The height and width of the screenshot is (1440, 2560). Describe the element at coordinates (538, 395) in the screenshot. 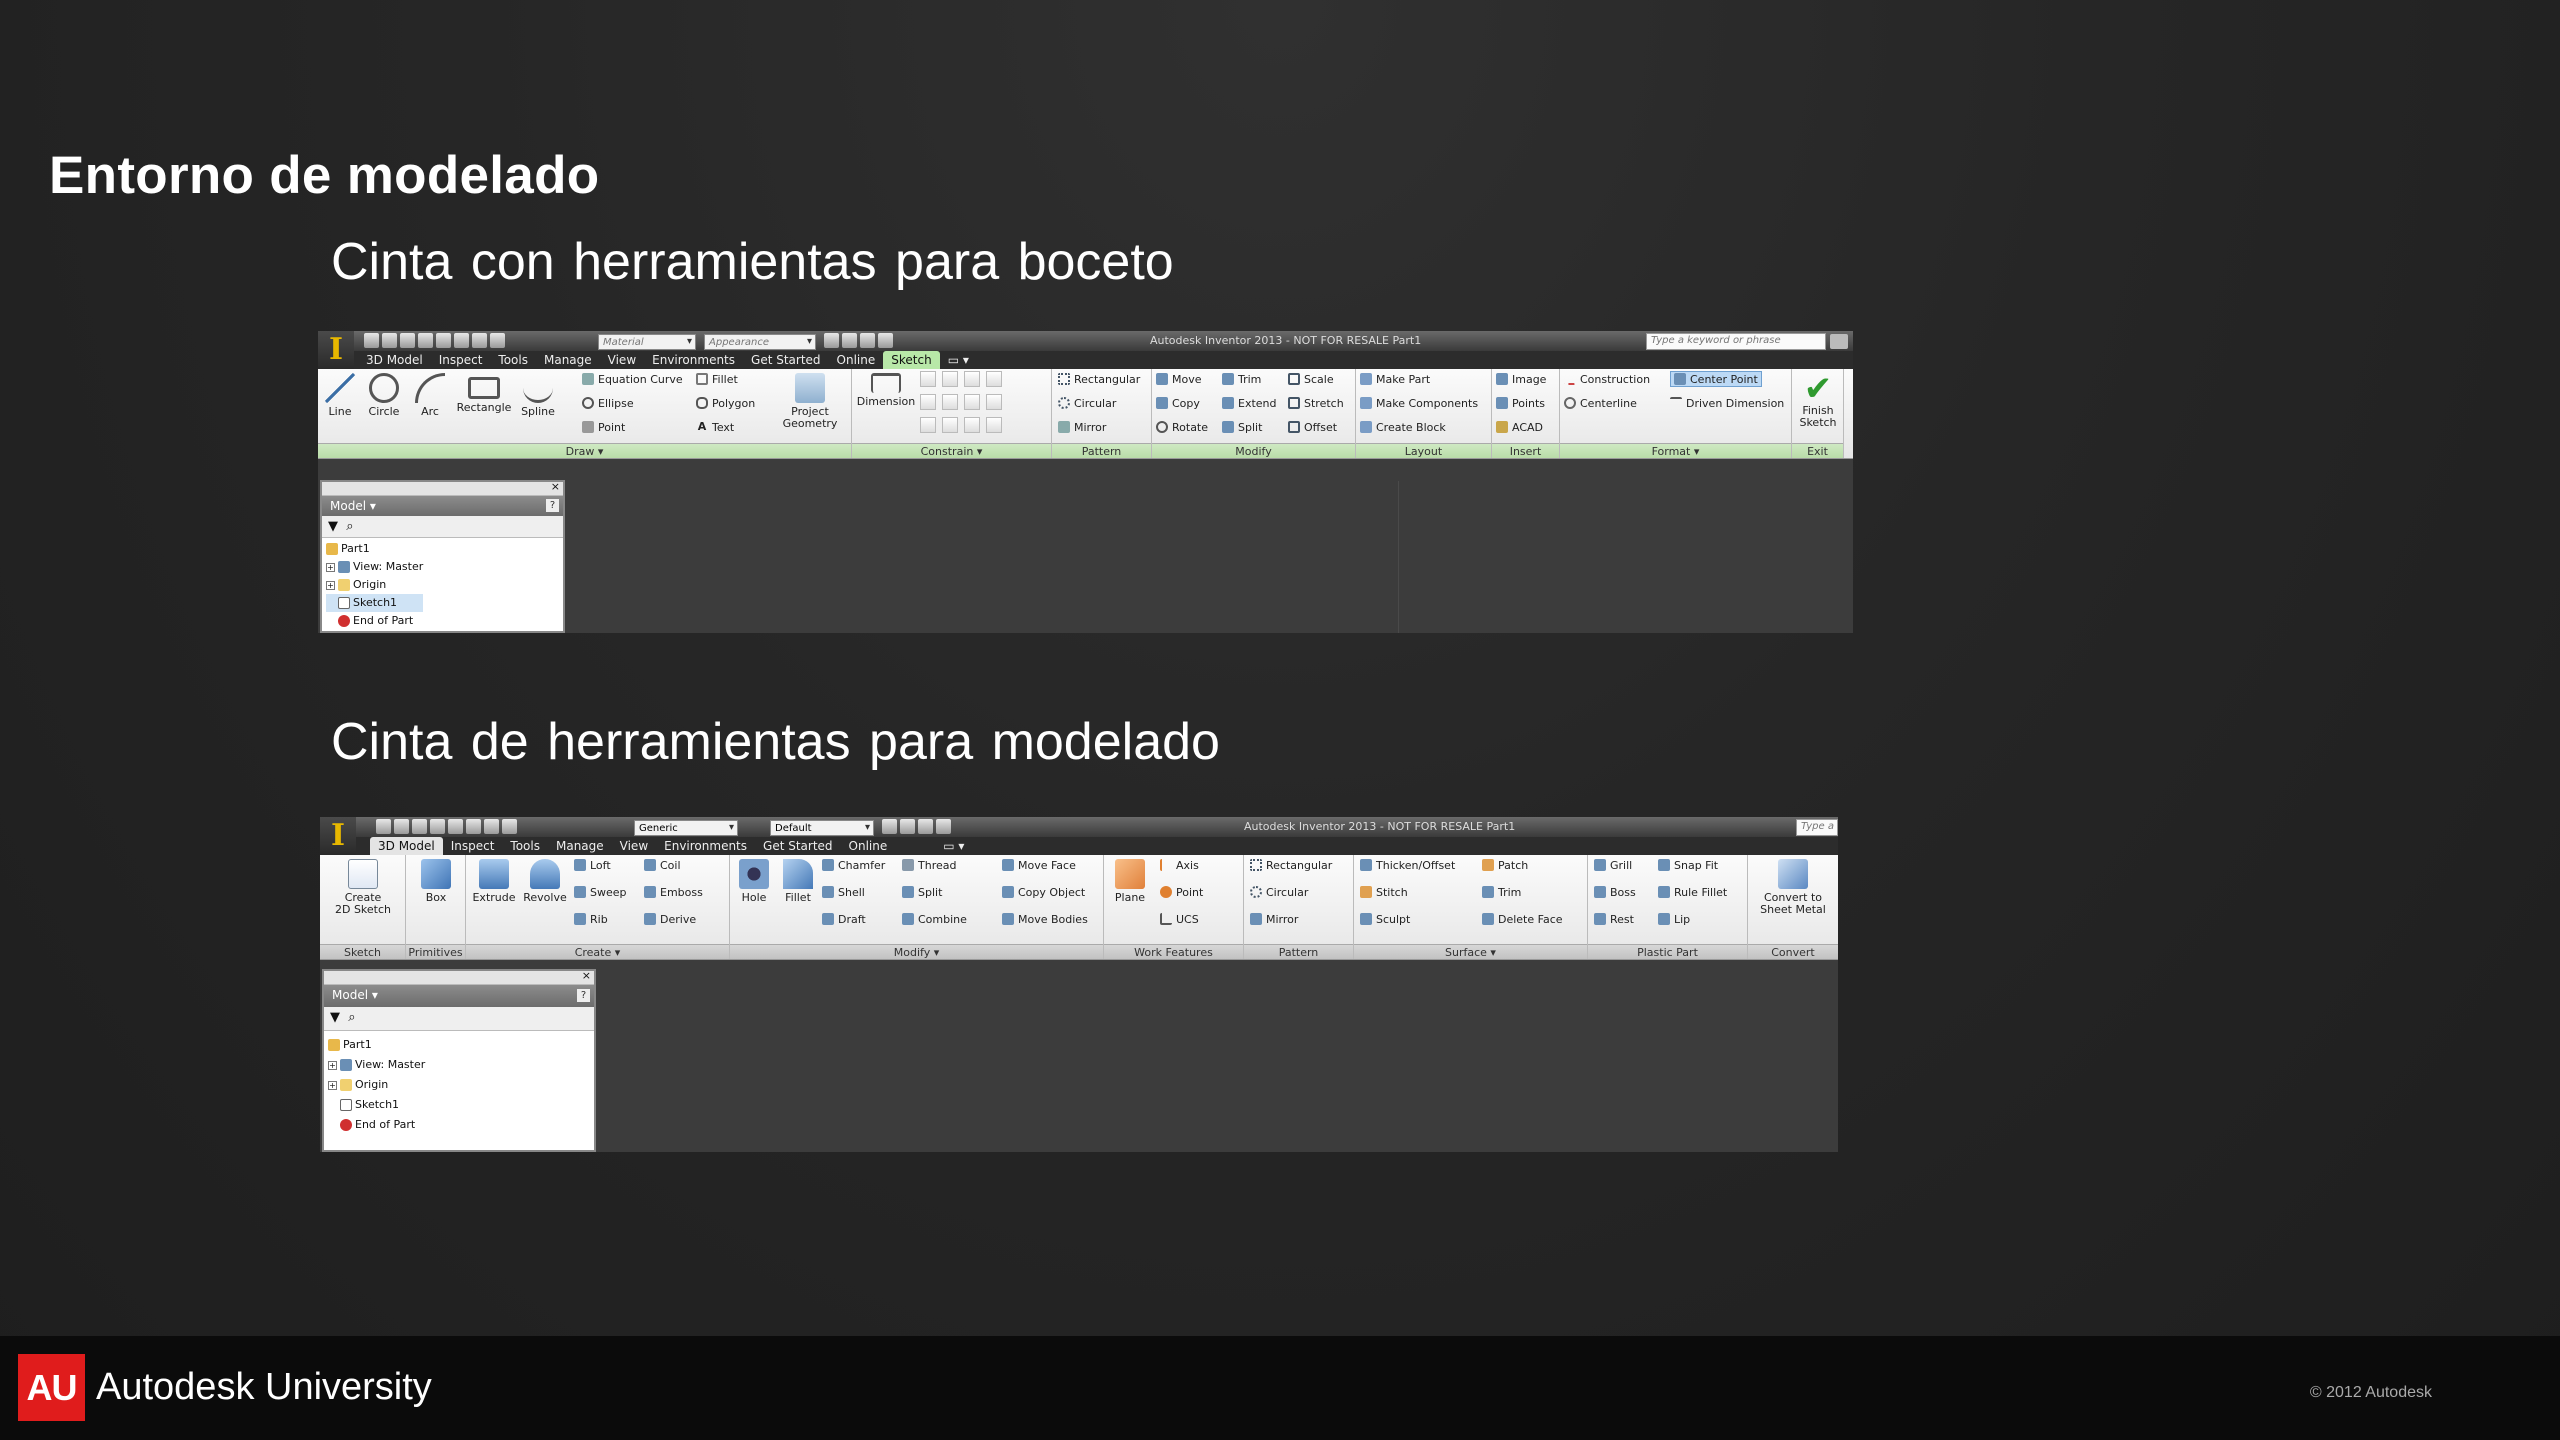

I see `spline-button: Spline` at that location.